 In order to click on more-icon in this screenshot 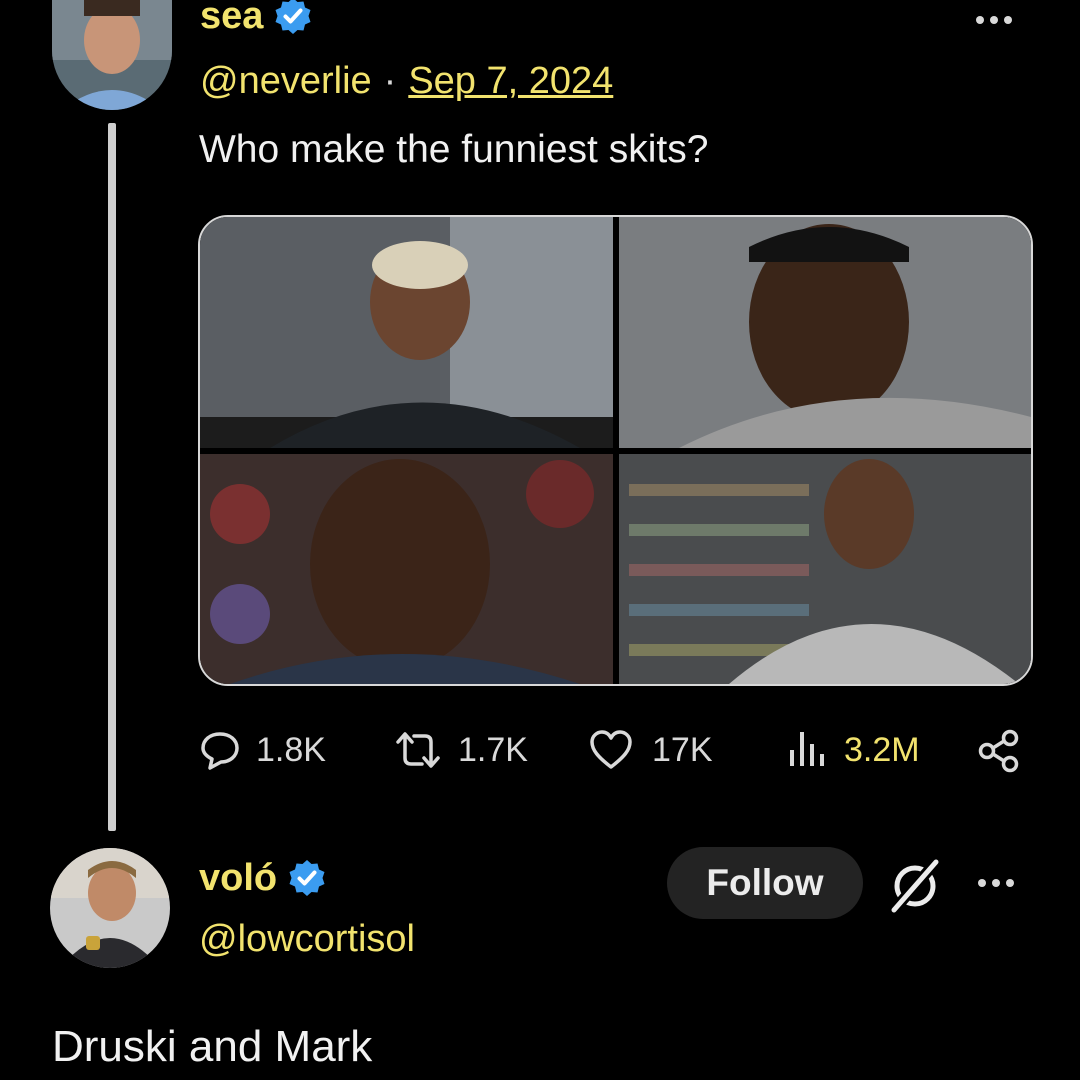, I will do `click(994, 20)`.